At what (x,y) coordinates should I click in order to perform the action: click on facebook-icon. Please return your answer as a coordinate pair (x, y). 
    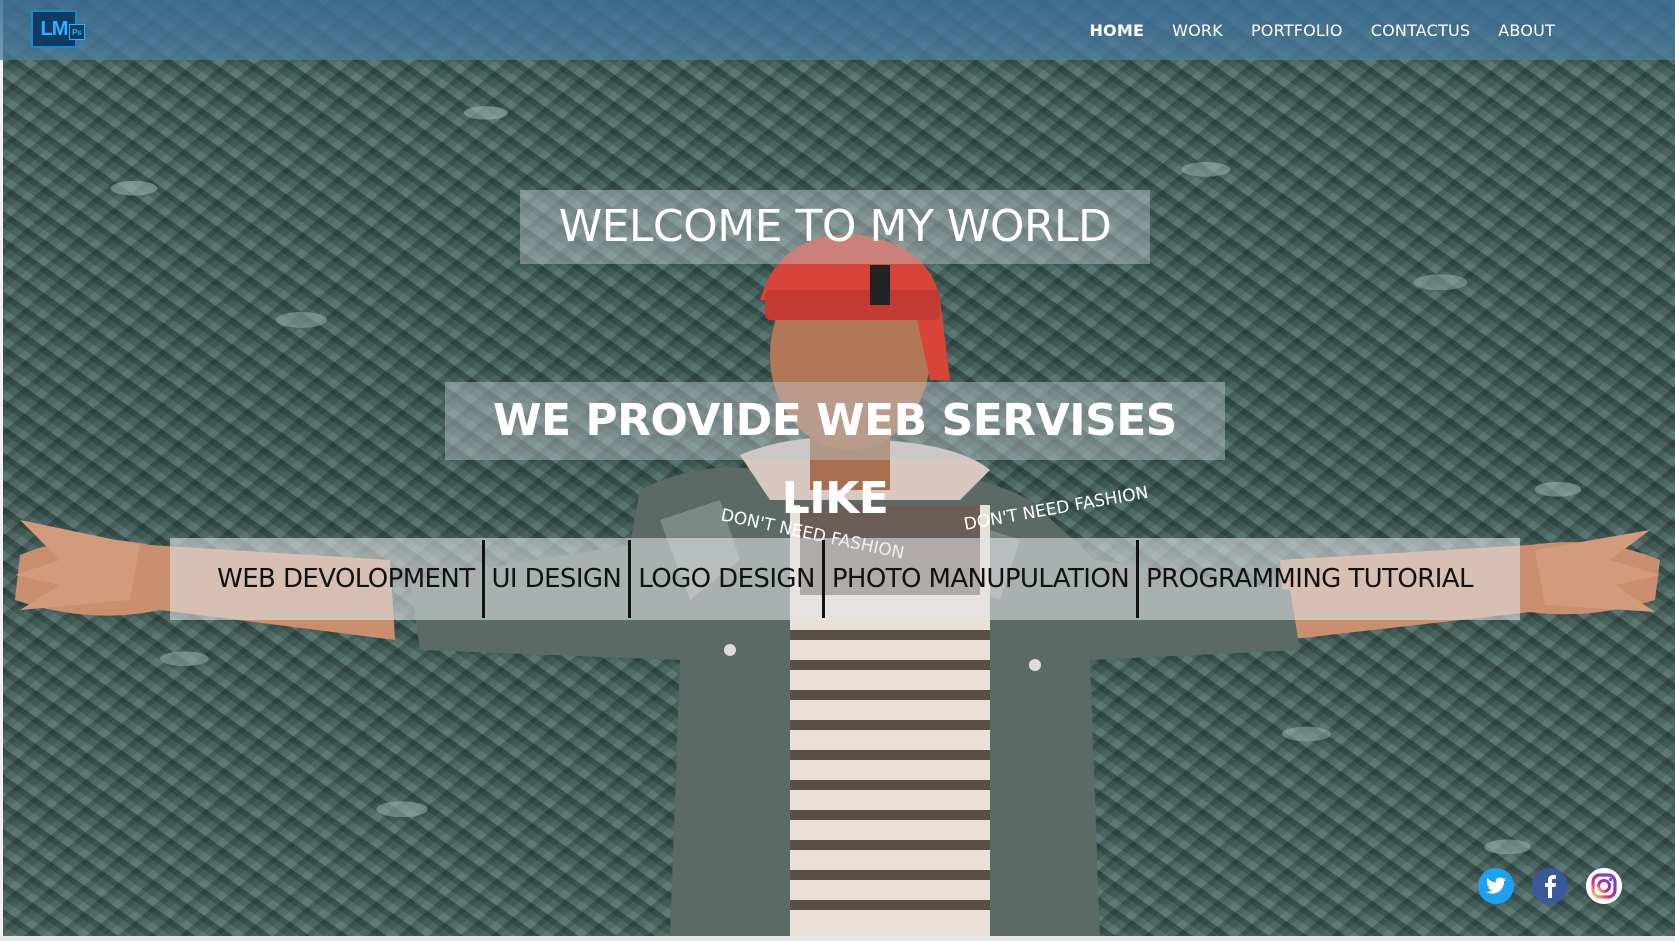
    Looking at the image, I should click on (1550, 886).